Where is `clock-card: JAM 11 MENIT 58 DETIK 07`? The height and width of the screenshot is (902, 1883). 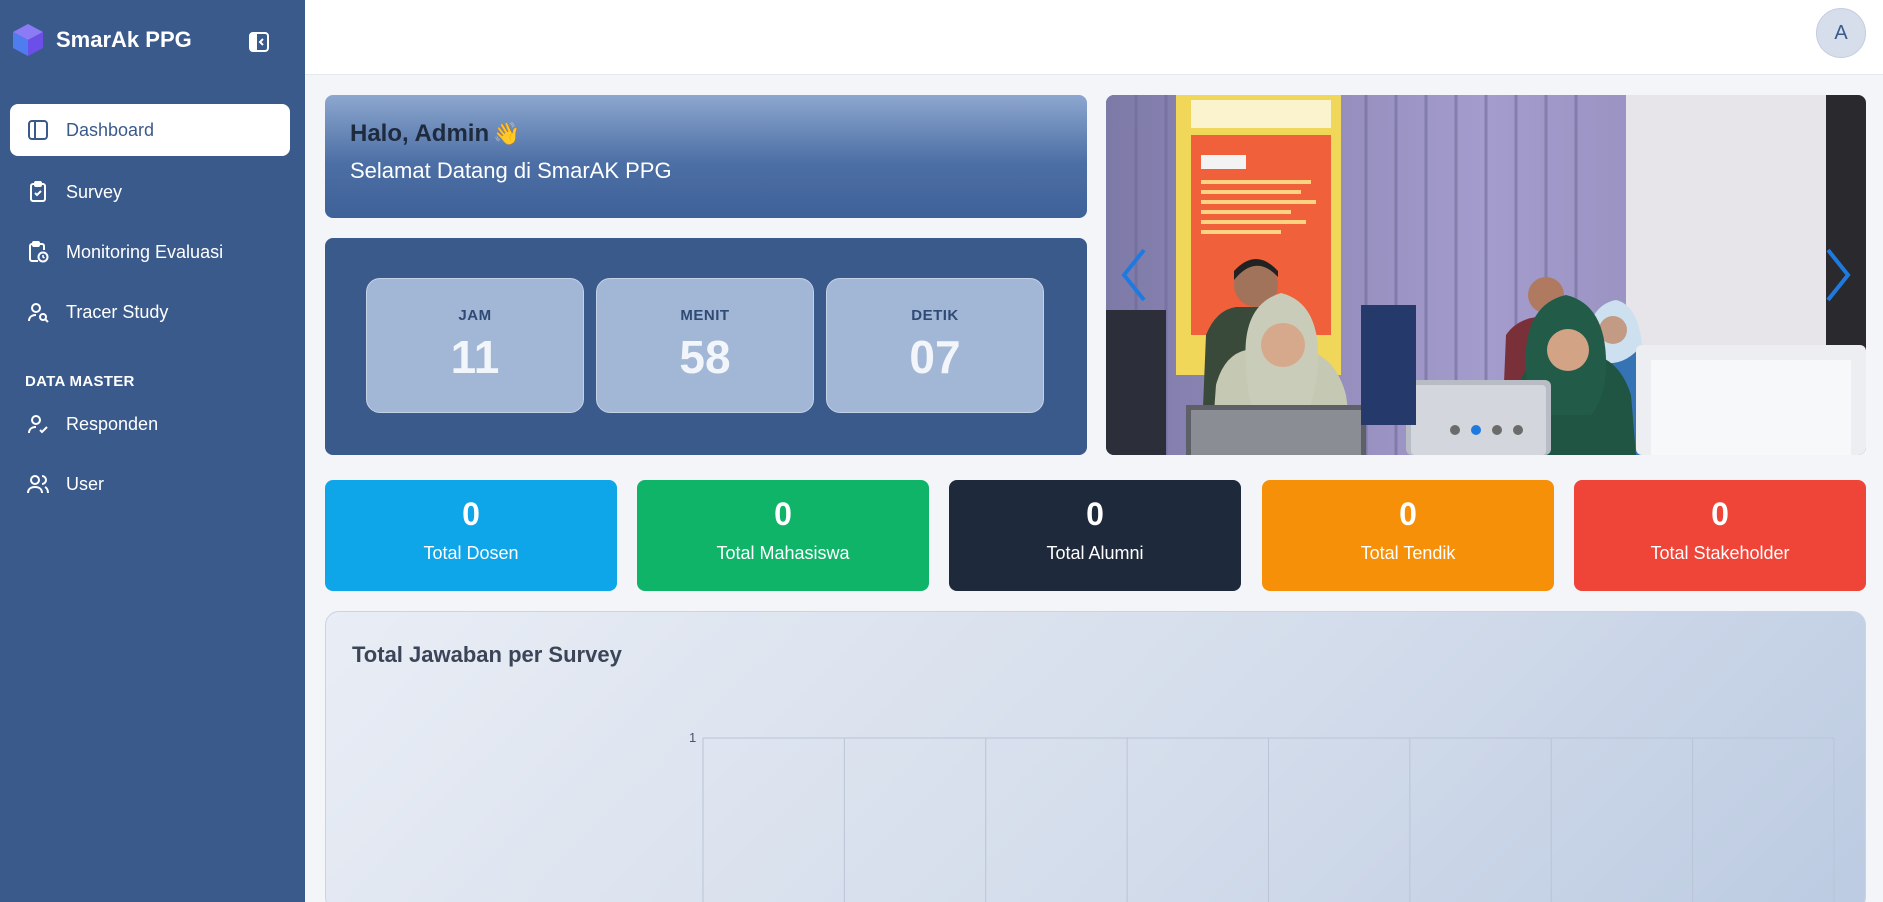 clock-card: JAM 11 MENIT 58 DETIK 07 is located at coordinates (706, 346).